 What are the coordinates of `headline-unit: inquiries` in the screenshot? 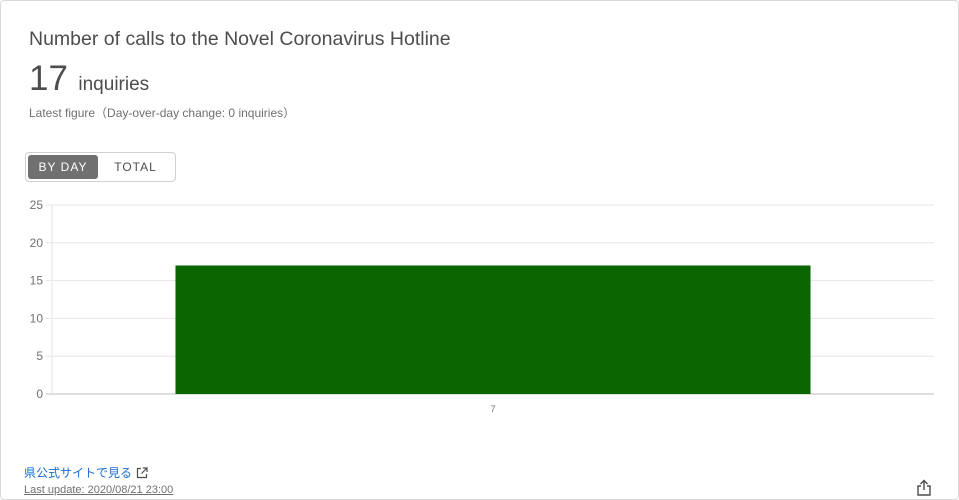 It's located at (114, 84).